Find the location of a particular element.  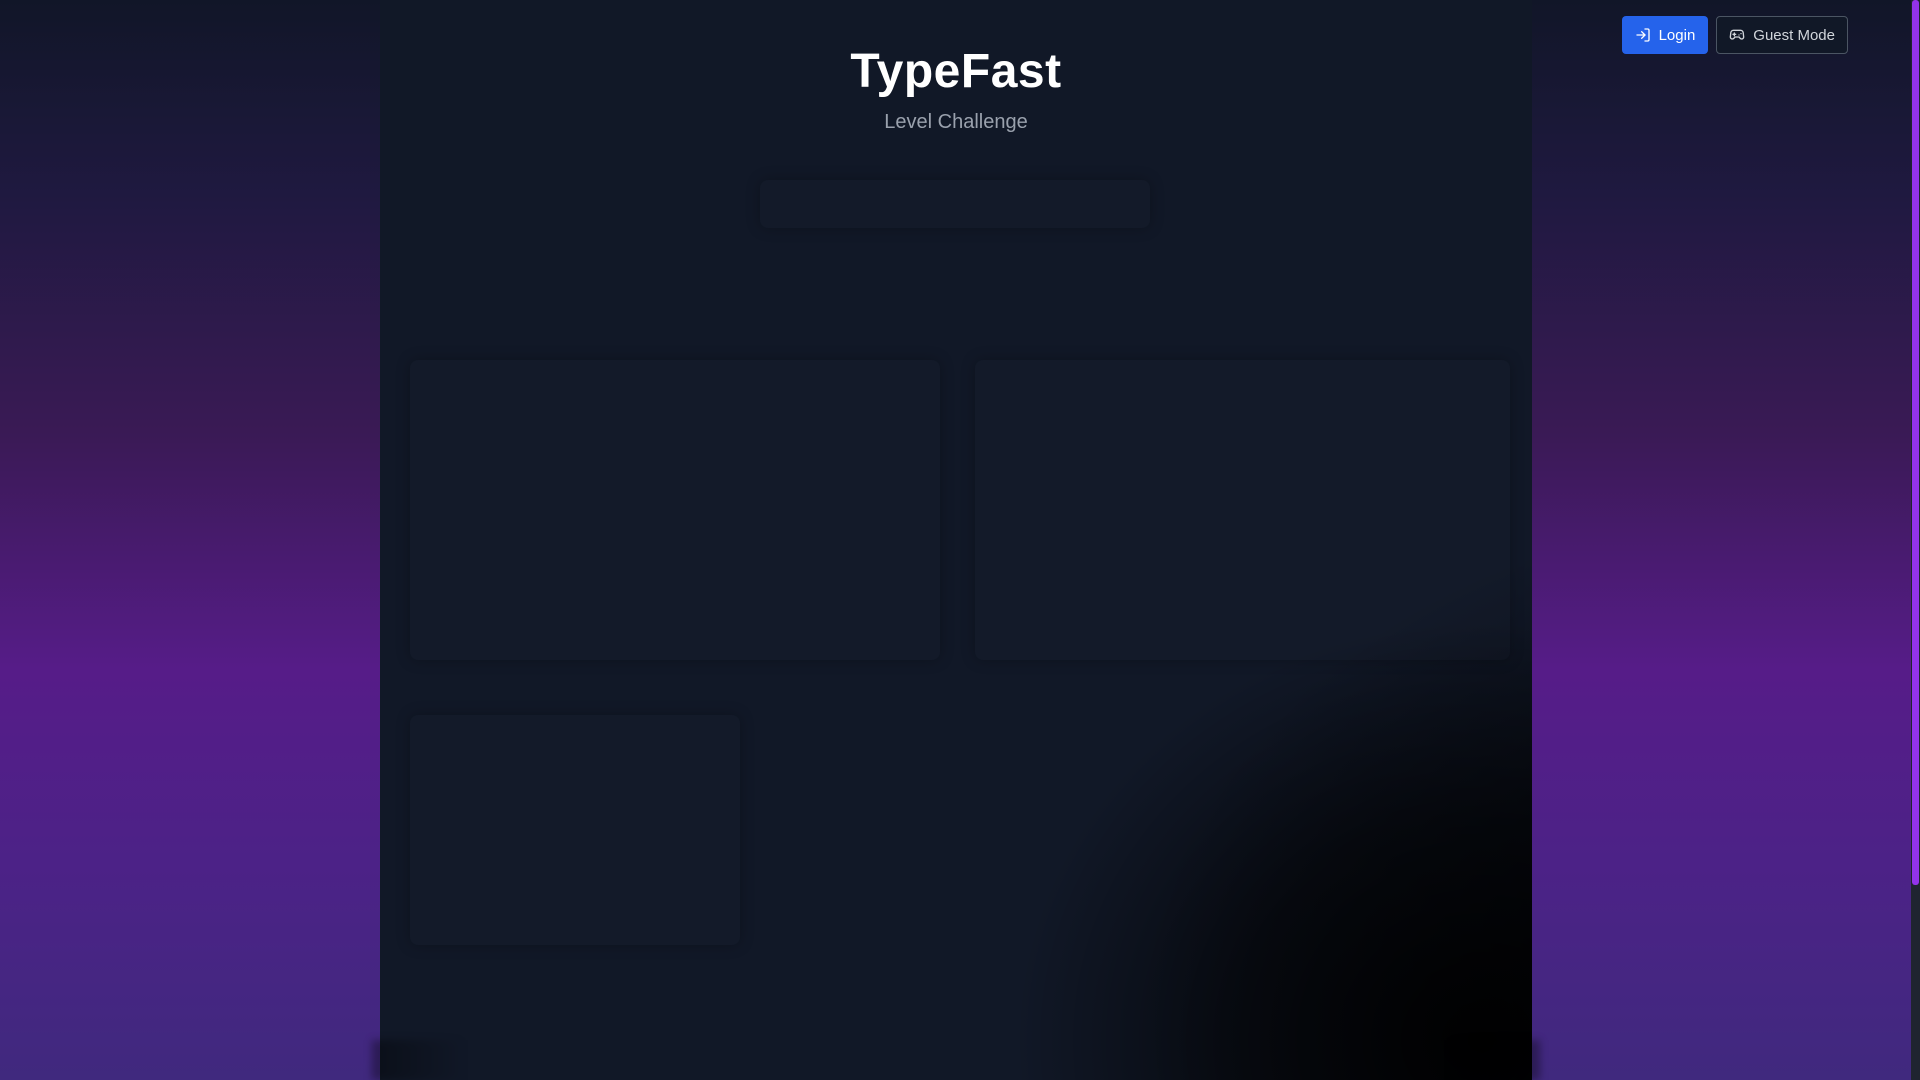

skeleton-card-bottom is located at coordinates (575, 830).